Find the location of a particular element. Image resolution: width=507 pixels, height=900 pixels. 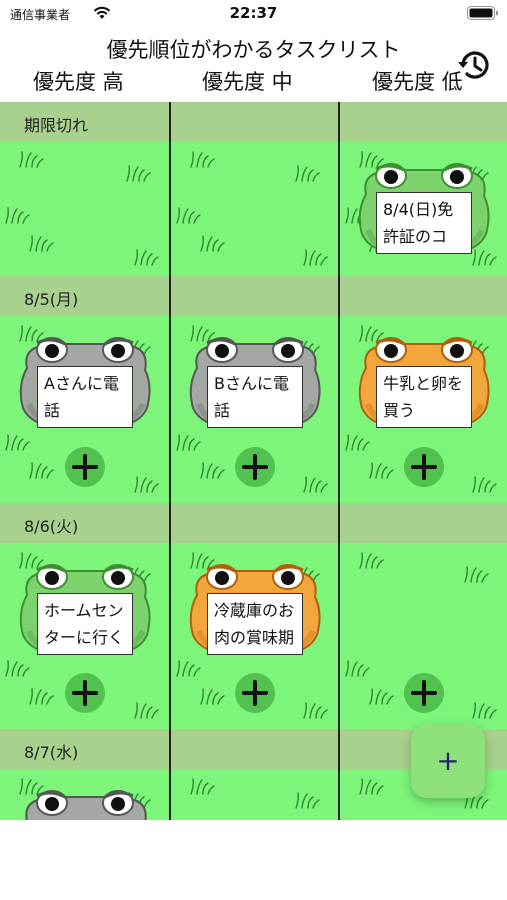

date-section-label: 8/7(水) is located at coordinates (51, 752).